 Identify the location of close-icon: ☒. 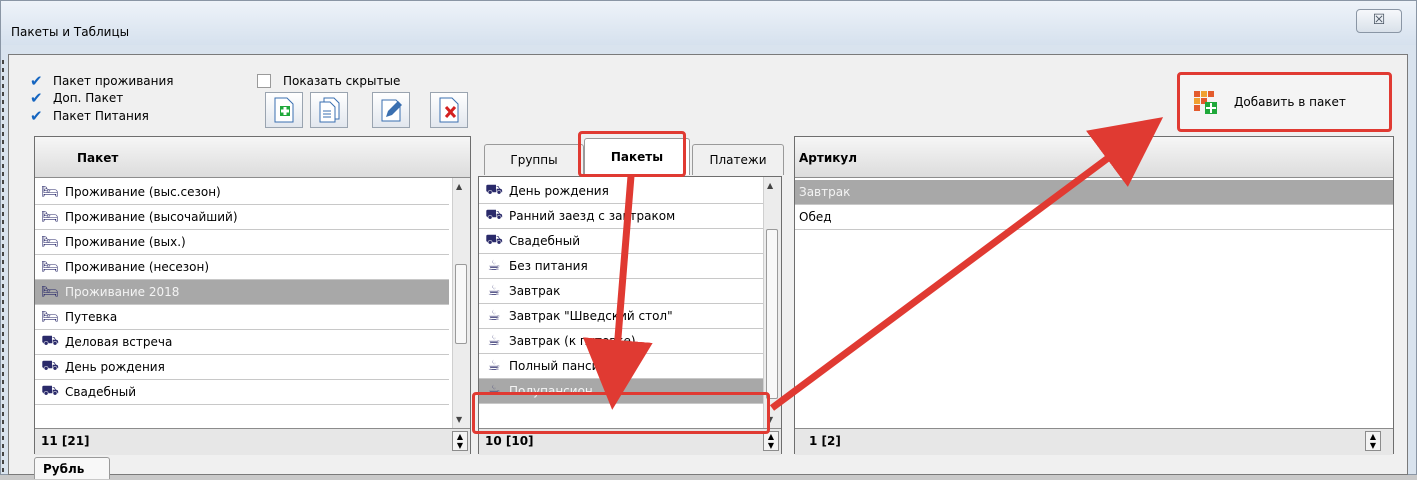
(1379, 20).